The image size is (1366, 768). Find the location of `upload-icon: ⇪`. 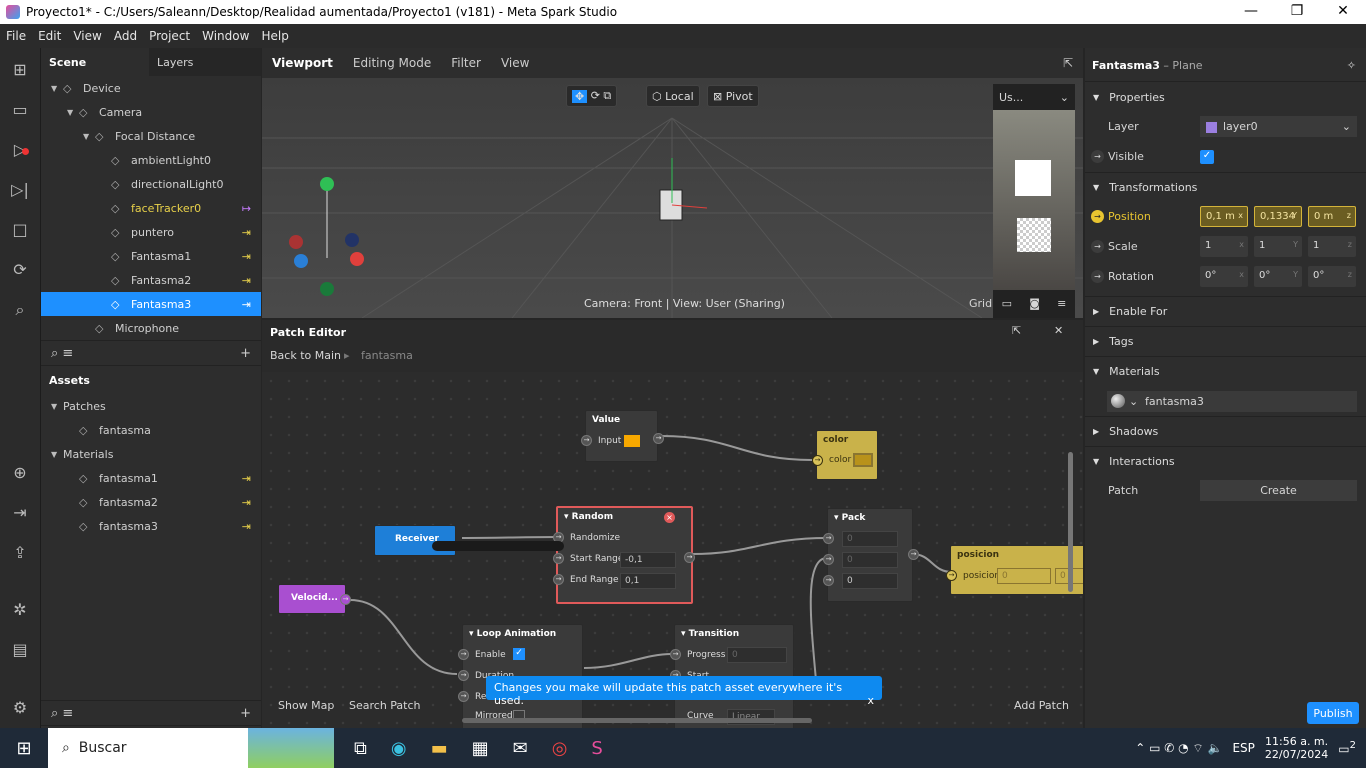

upload-icon: ⇪ is located at coordinates (20, 553).